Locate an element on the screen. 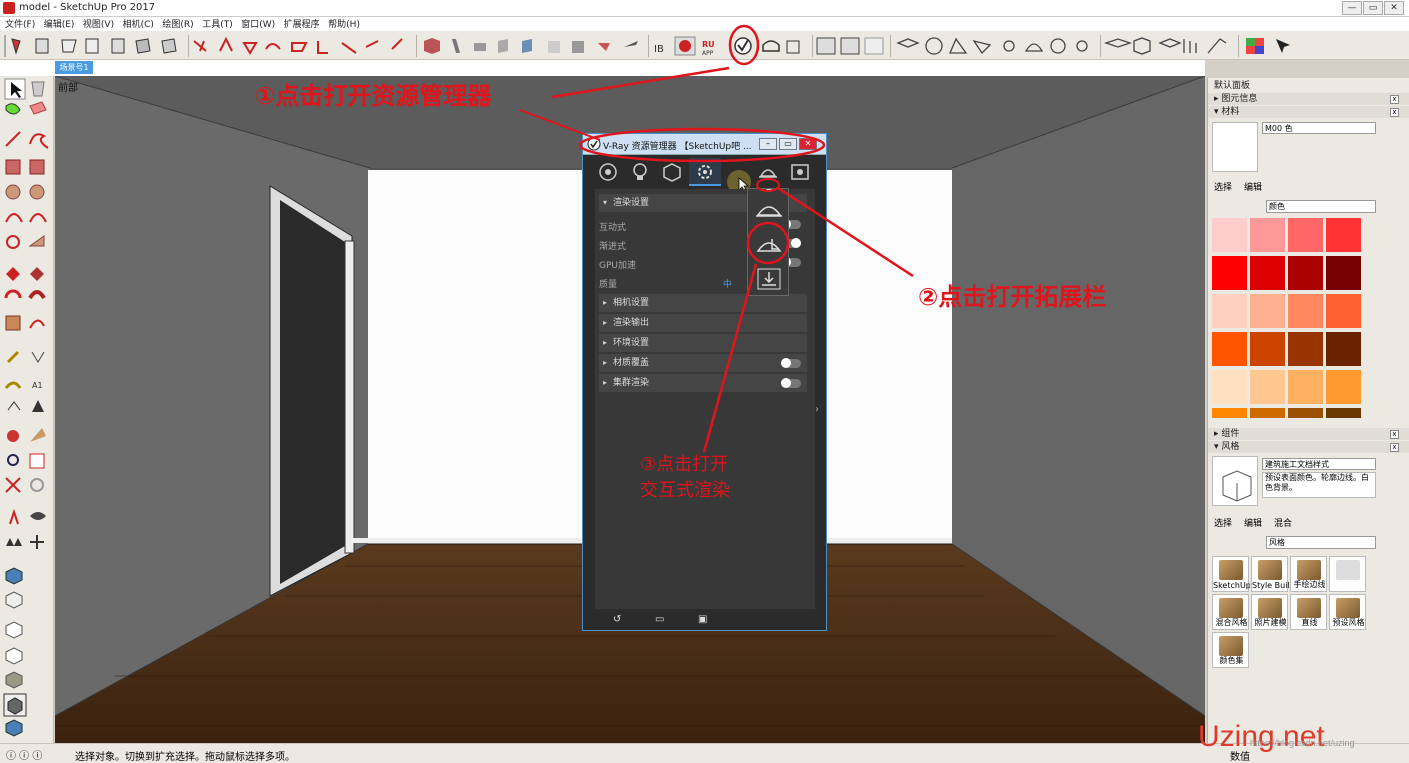 This screenshot has width=1409, height=763. scene-tab: 场景号1 is located at coordinates (74, 67).